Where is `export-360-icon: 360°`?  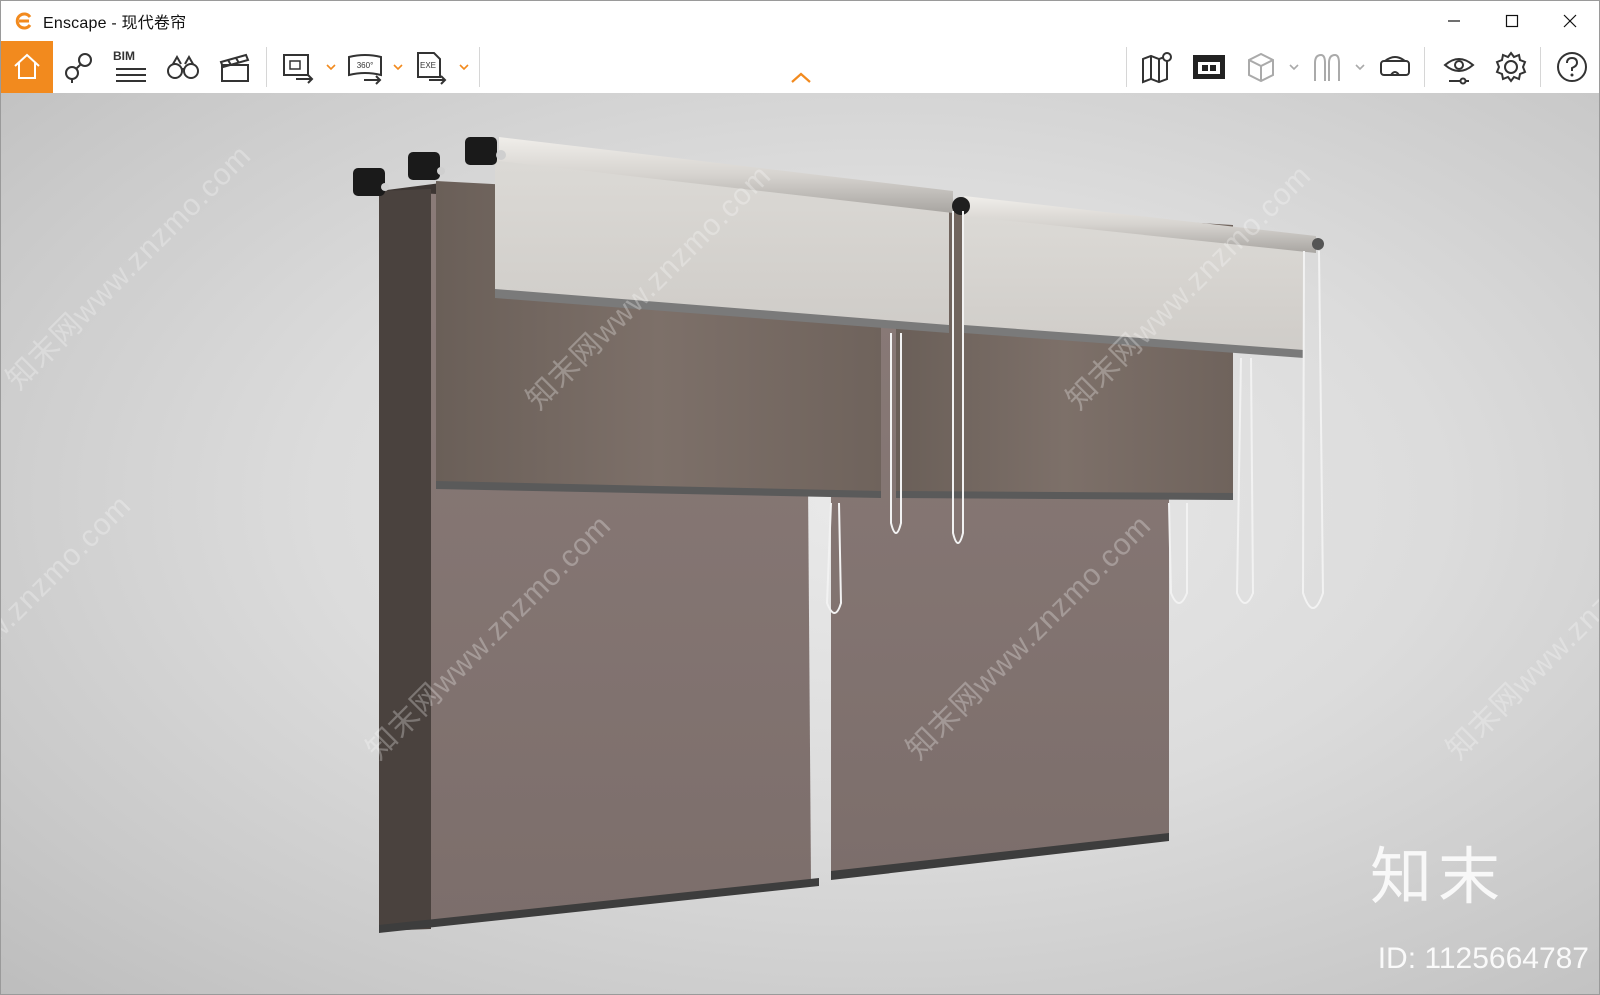
export-360-icon: 360° is located at coordinates (365, 69).